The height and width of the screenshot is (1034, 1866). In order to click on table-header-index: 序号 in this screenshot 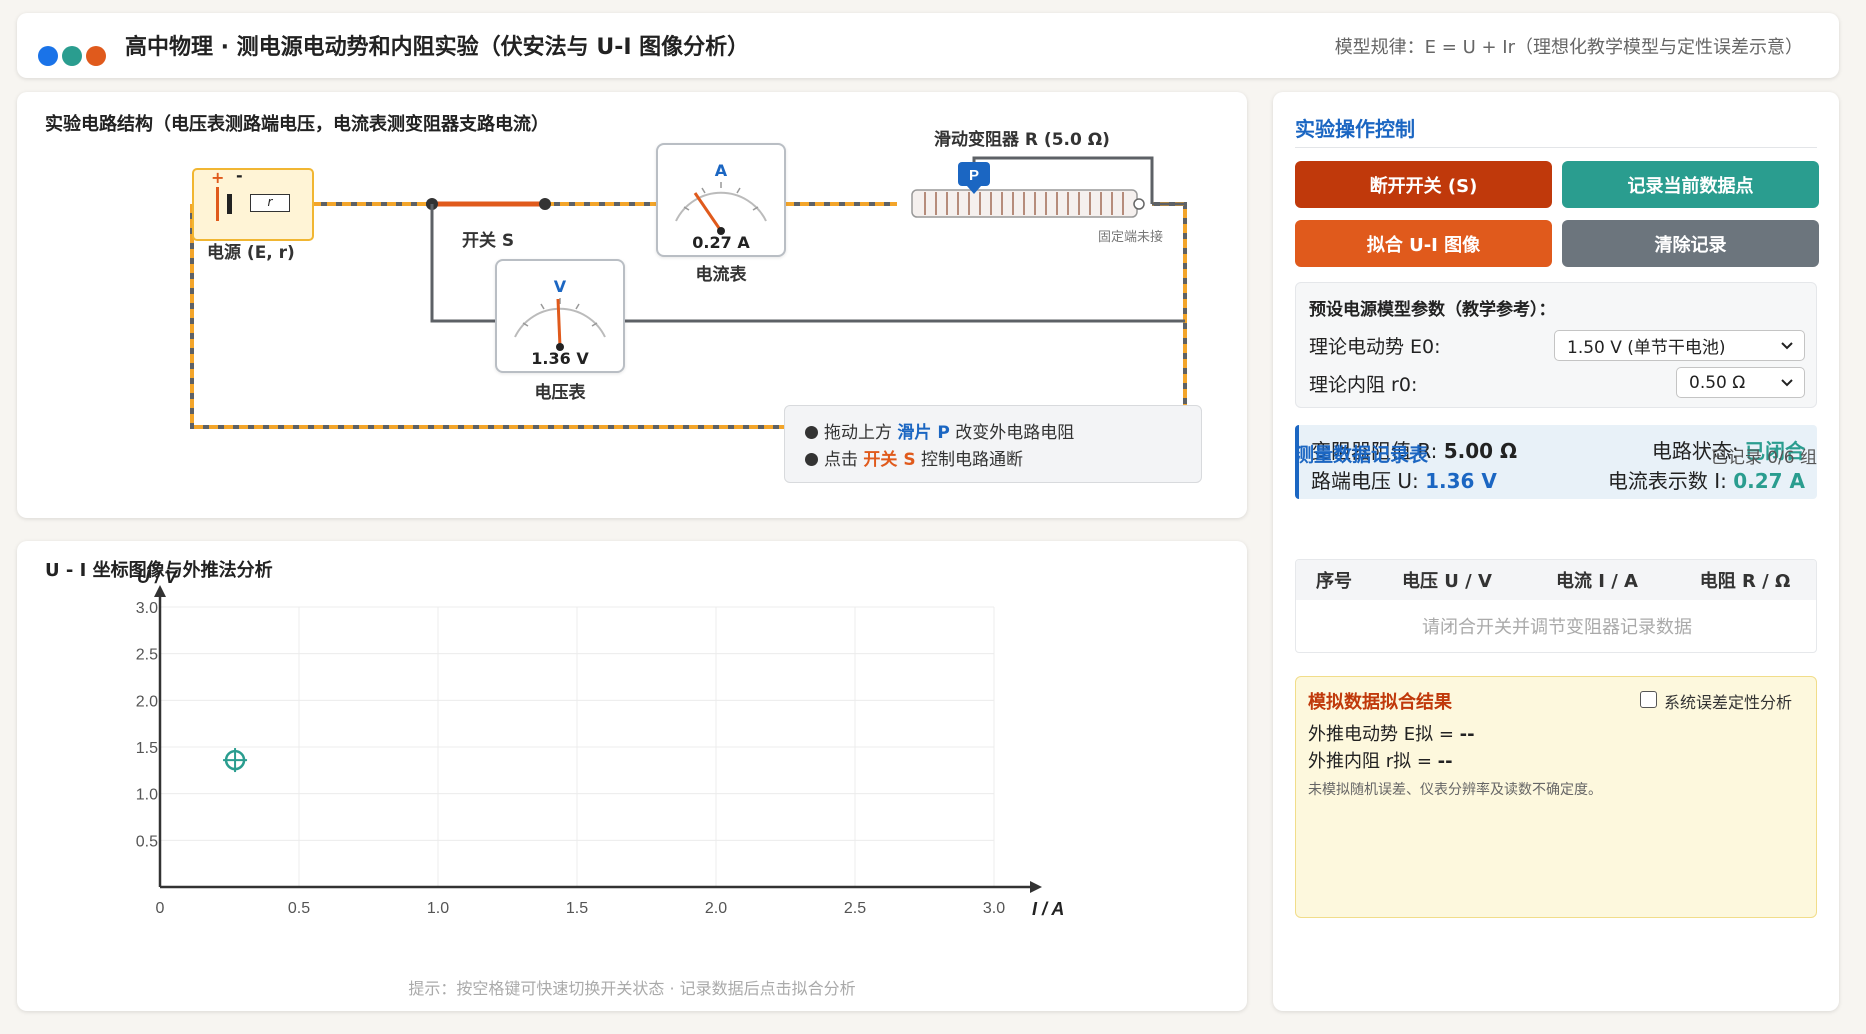, I will do `click(1334, 580)`.